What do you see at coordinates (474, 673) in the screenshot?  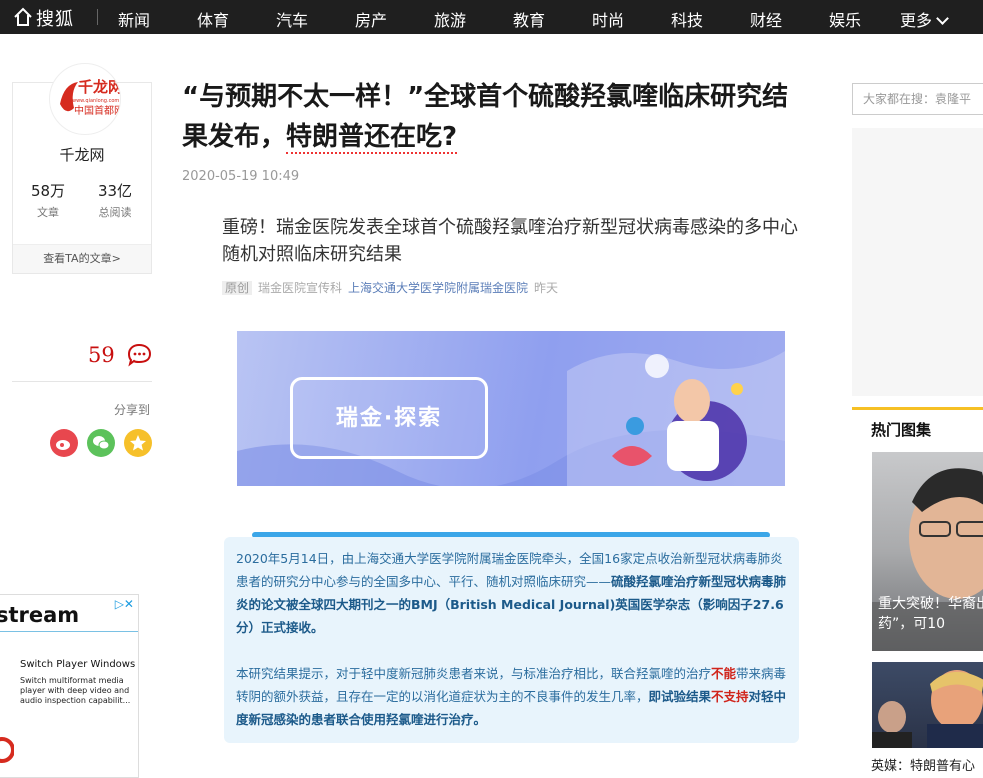 I see `info-p2-text-a: 本研究结果提示，对于轻中度新冠肺炎患者来说，与标准治疗相比，联合羟氯喹的治疗` at bounding box center [474, 673].